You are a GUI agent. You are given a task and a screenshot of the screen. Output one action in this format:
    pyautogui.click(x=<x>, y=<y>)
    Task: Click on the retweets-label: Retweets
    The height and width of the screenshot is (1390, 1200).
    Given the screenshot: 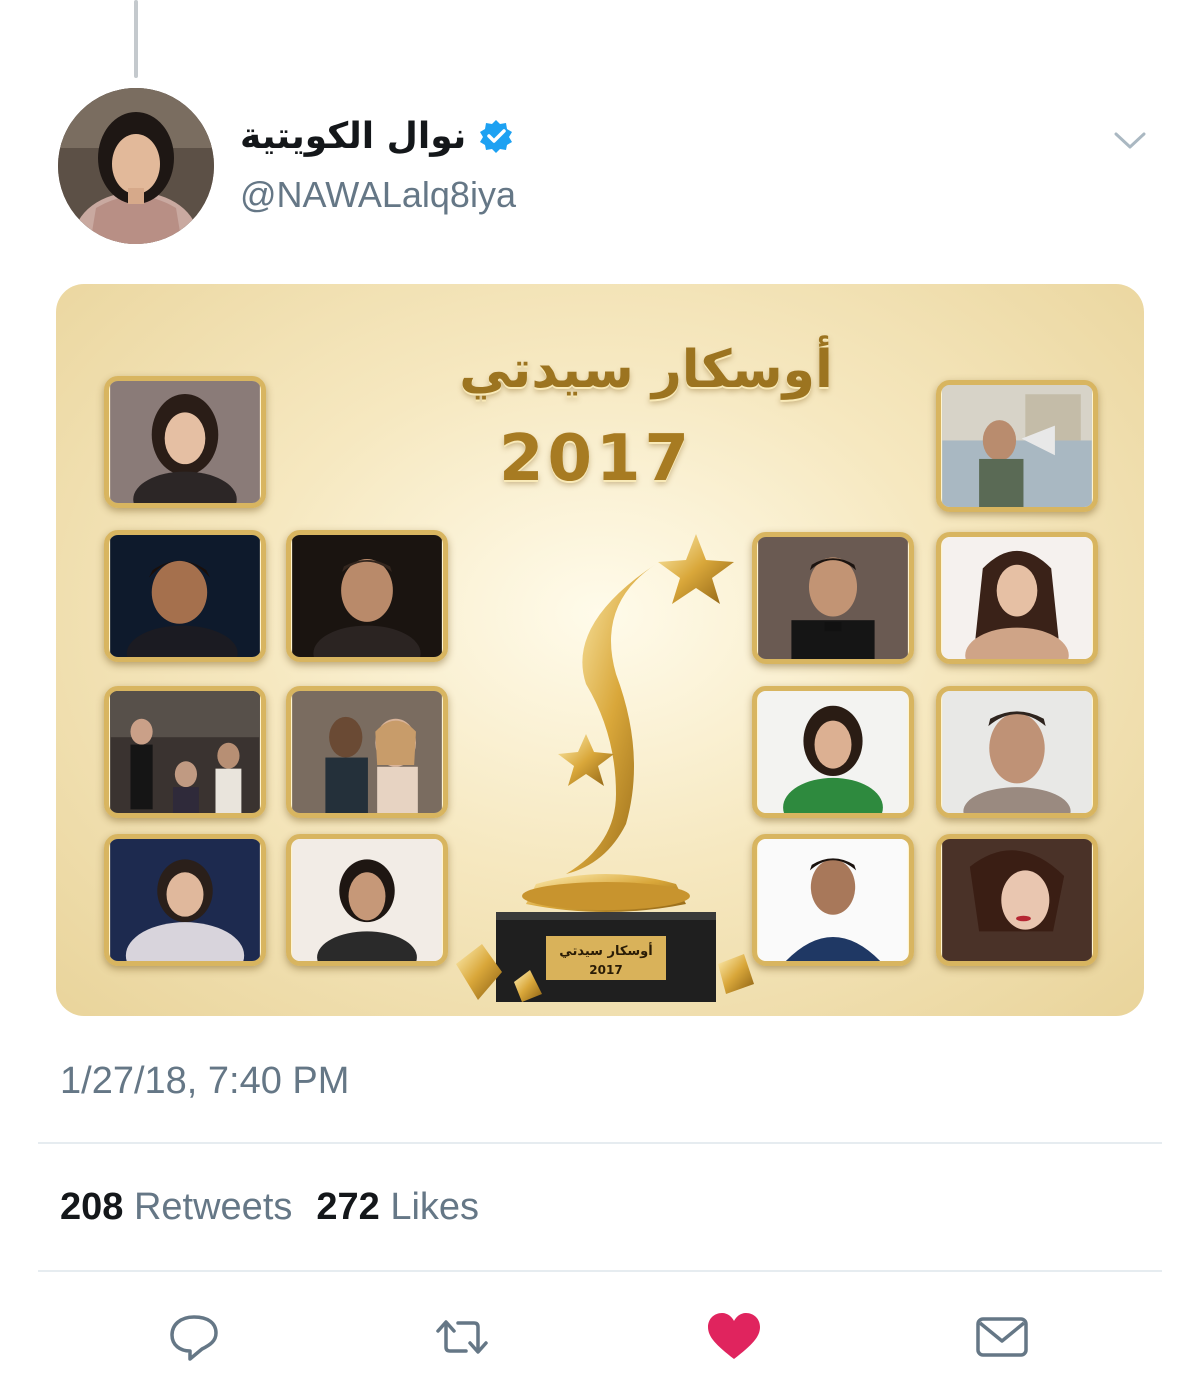 What is the action you would take?
    pyautogui.click(x=213, y=1207)
    